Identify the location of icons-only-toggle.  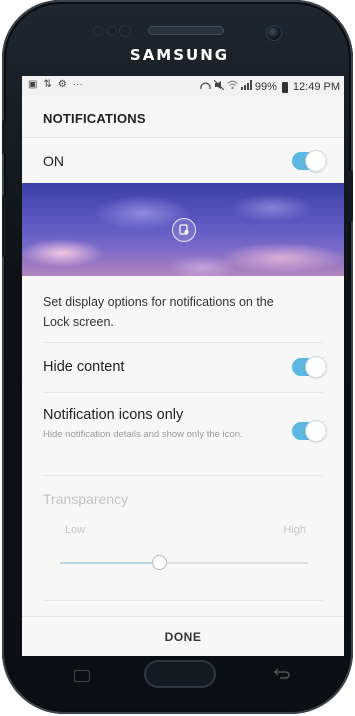
(309, 431).